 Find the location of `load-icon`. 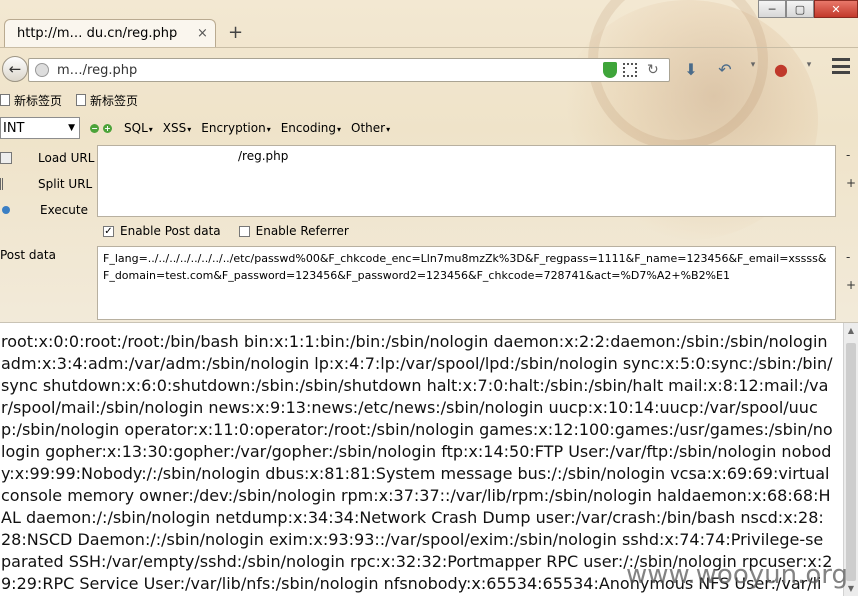

load-icon is located at coordinates (6, 158).